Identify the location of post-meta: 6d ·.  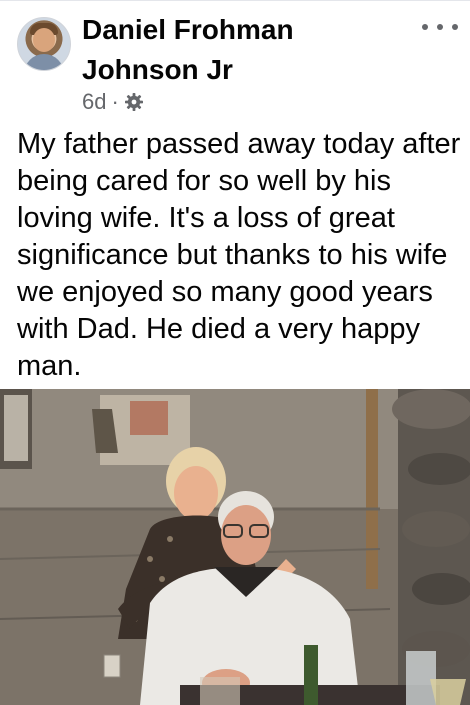
(113, 102).